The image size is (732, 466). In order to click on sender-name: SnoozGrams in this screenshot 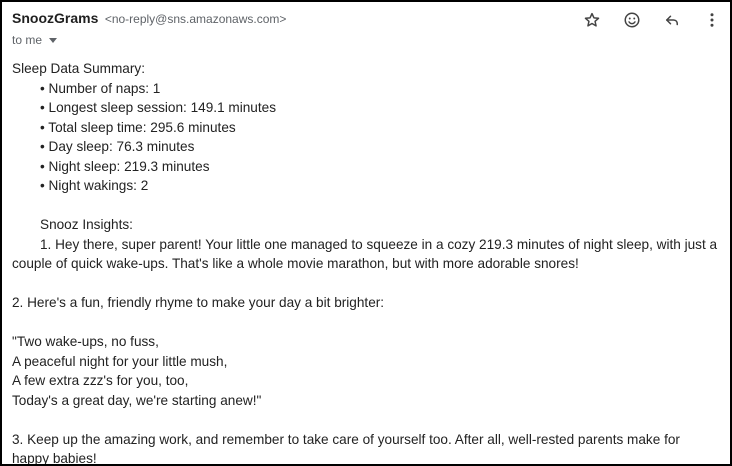, I will do `click(55, 18)`.